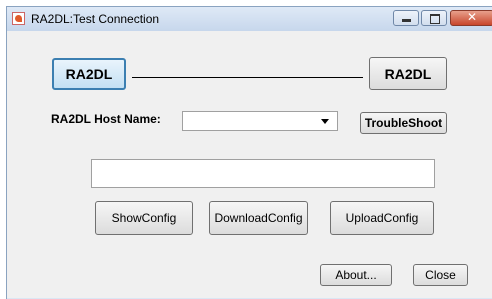 This screenshot has width=492, height=299. Describe the element at coordinates (408, 73) in the screenshot. I see `ra2dl-remote-button: RA2DL` at that location.